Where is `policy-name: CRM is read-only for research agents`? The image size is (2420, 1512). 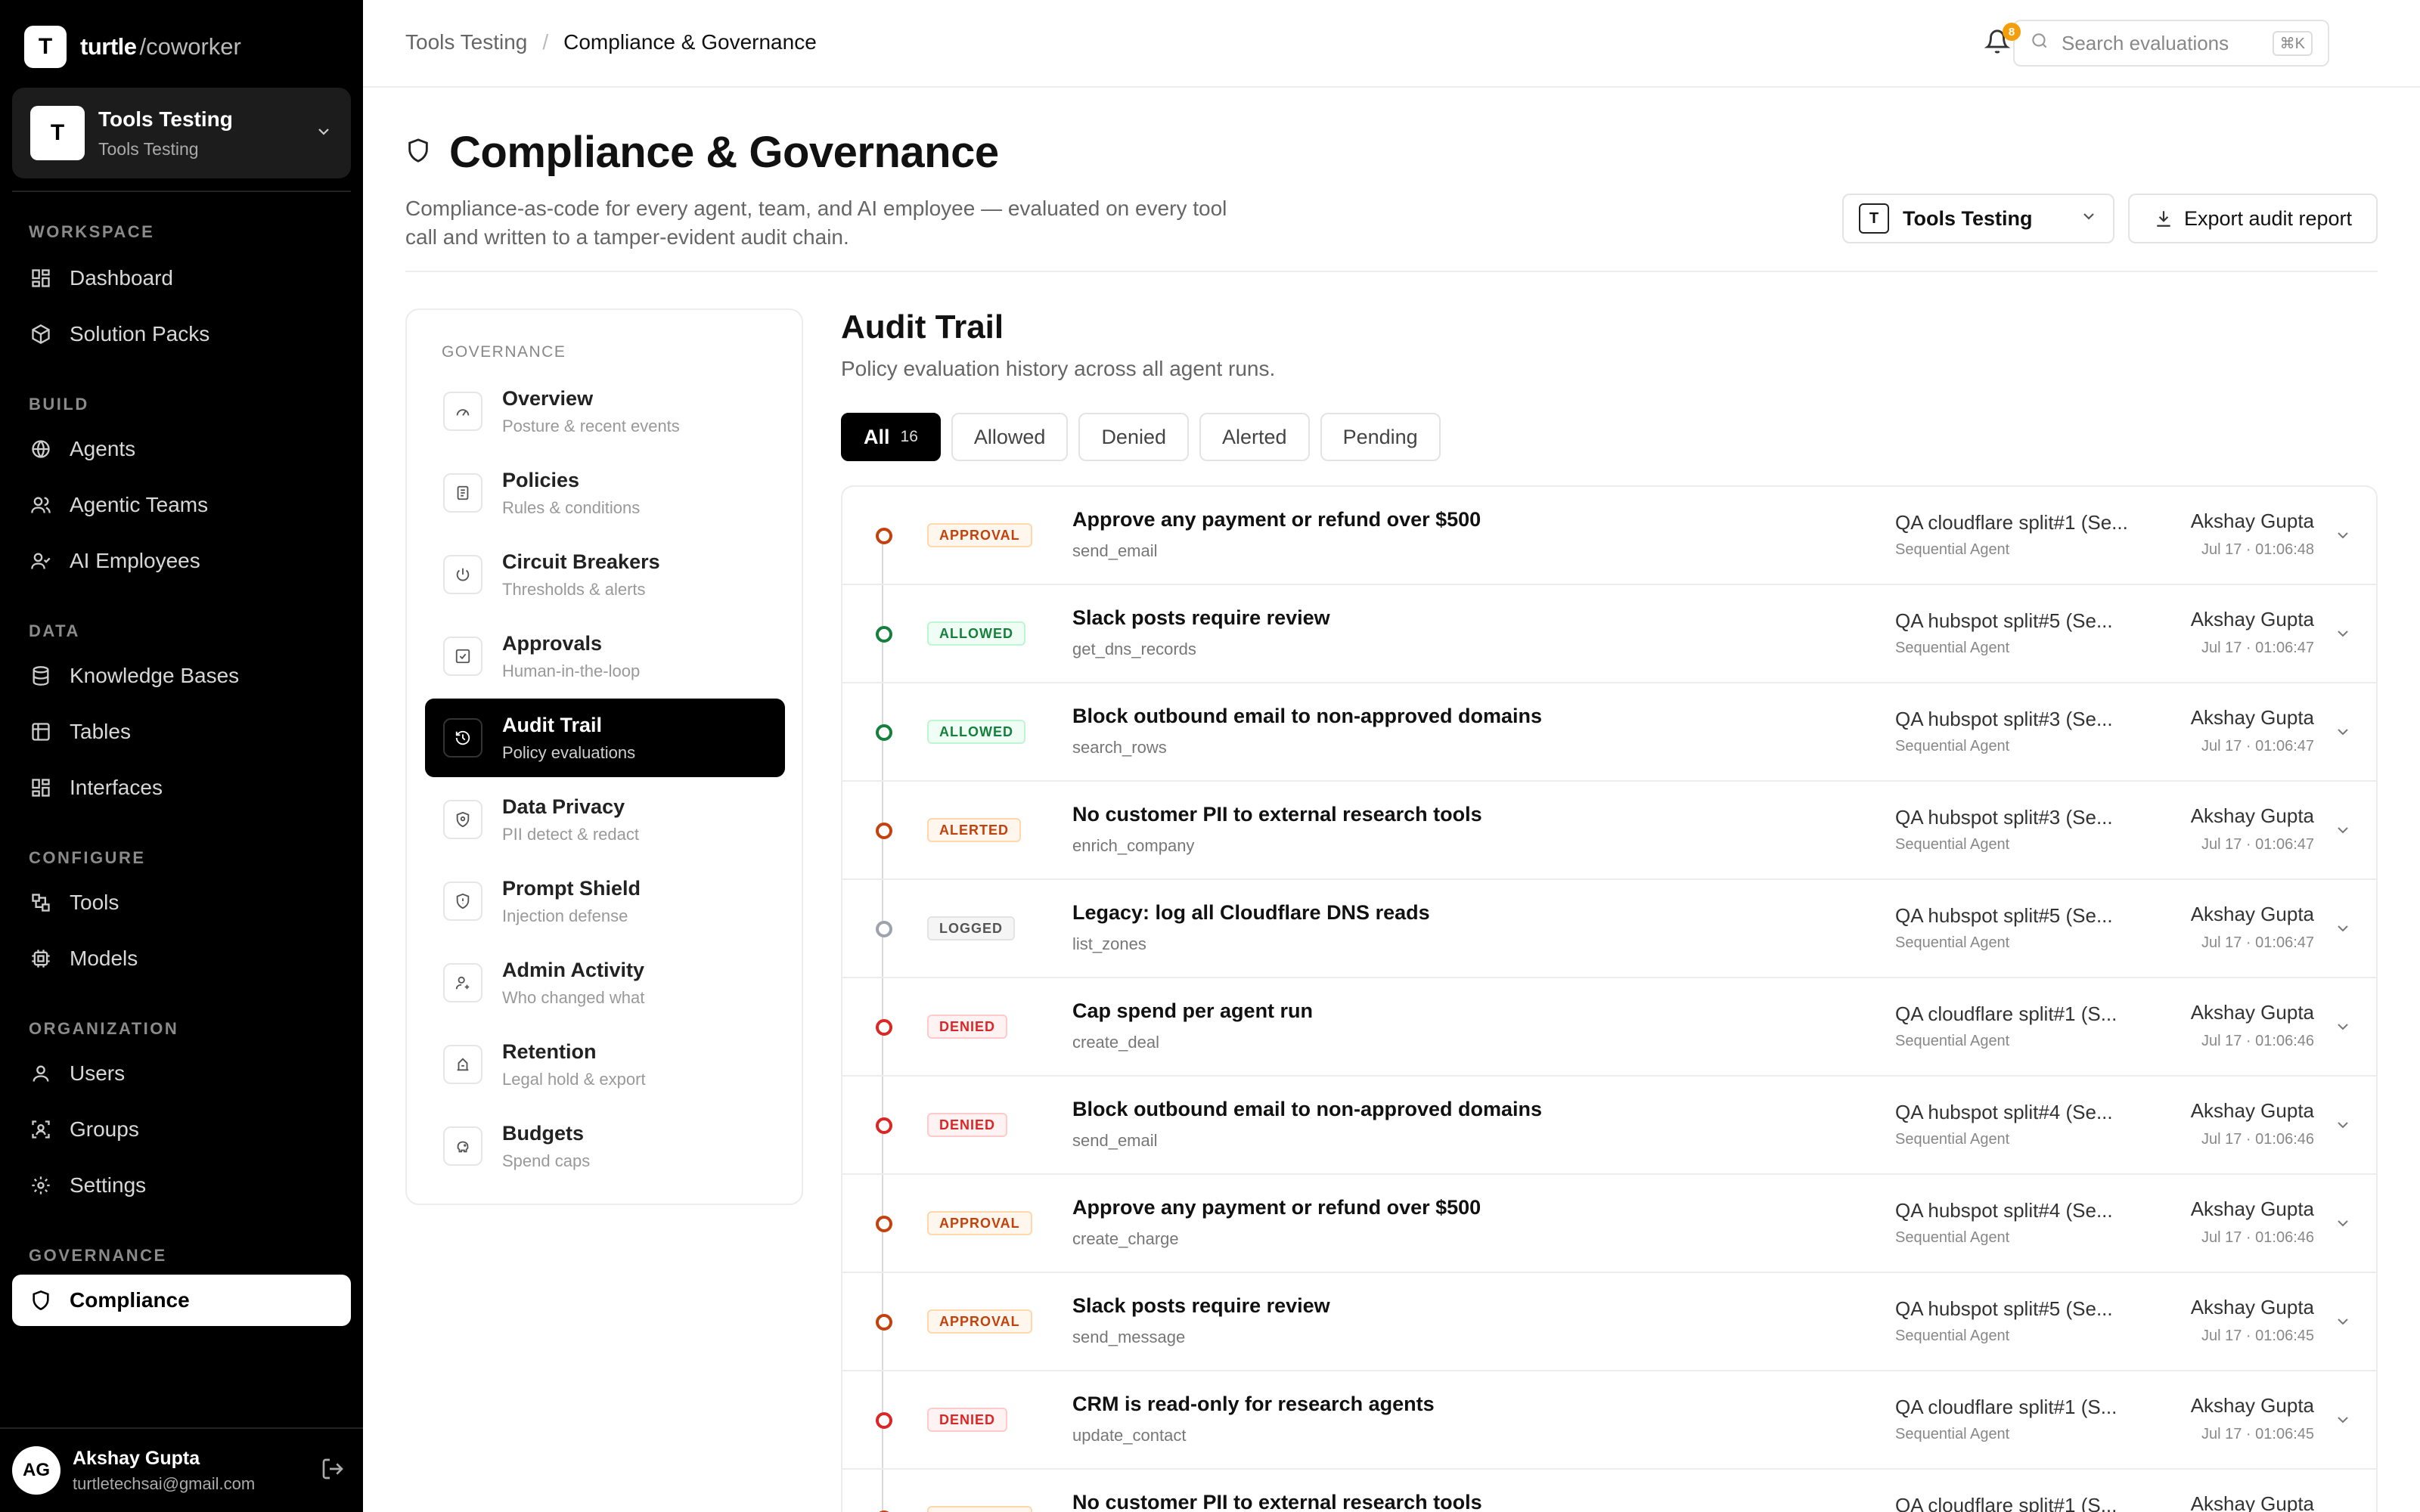 policy-name: CRM is read-only for research agents is located at coordinates (1253, 1404).